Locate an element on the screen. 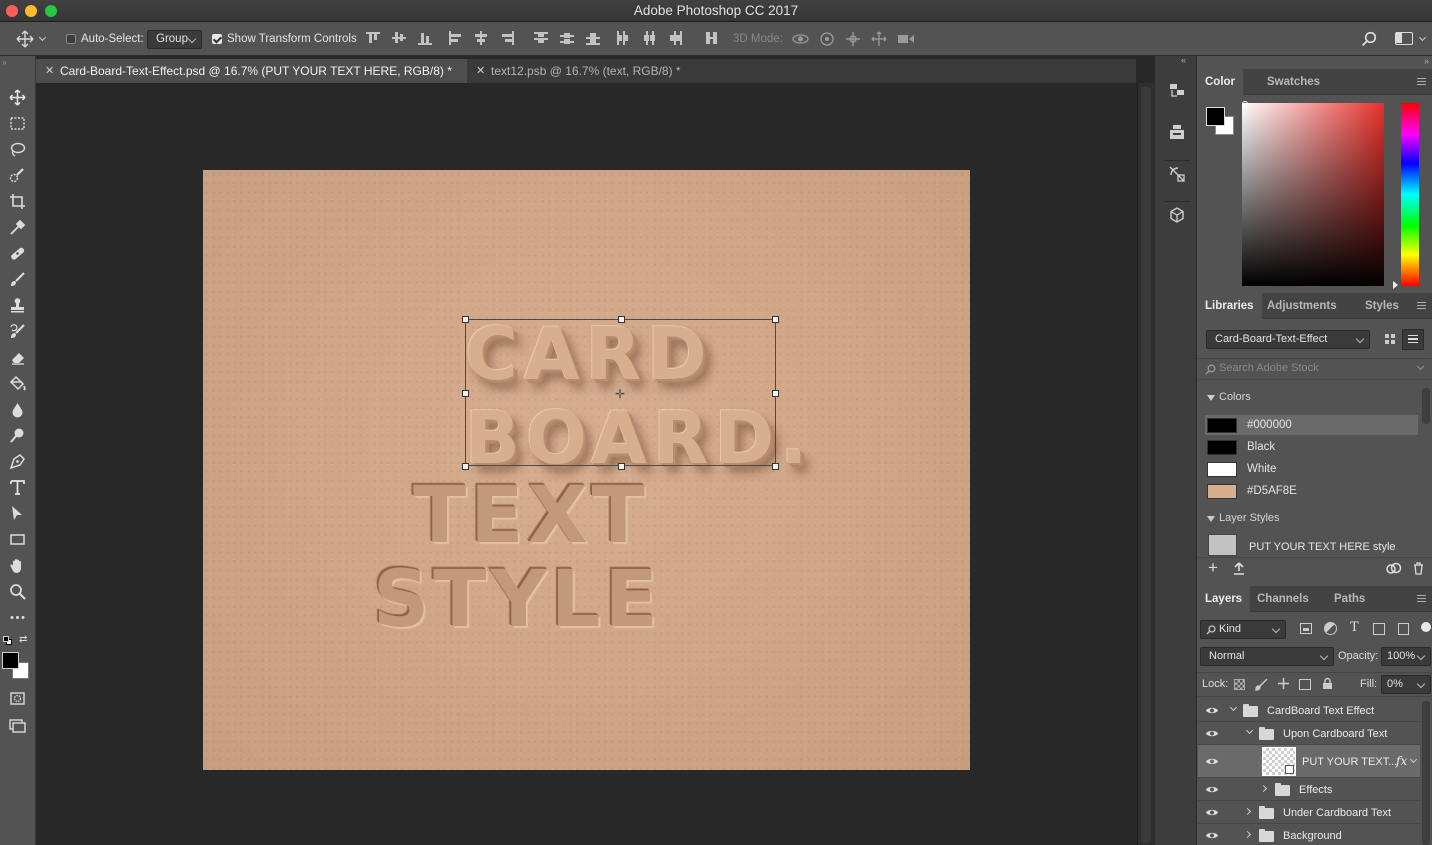  filter-pixel-icon is located at coordinates (1306, 628).